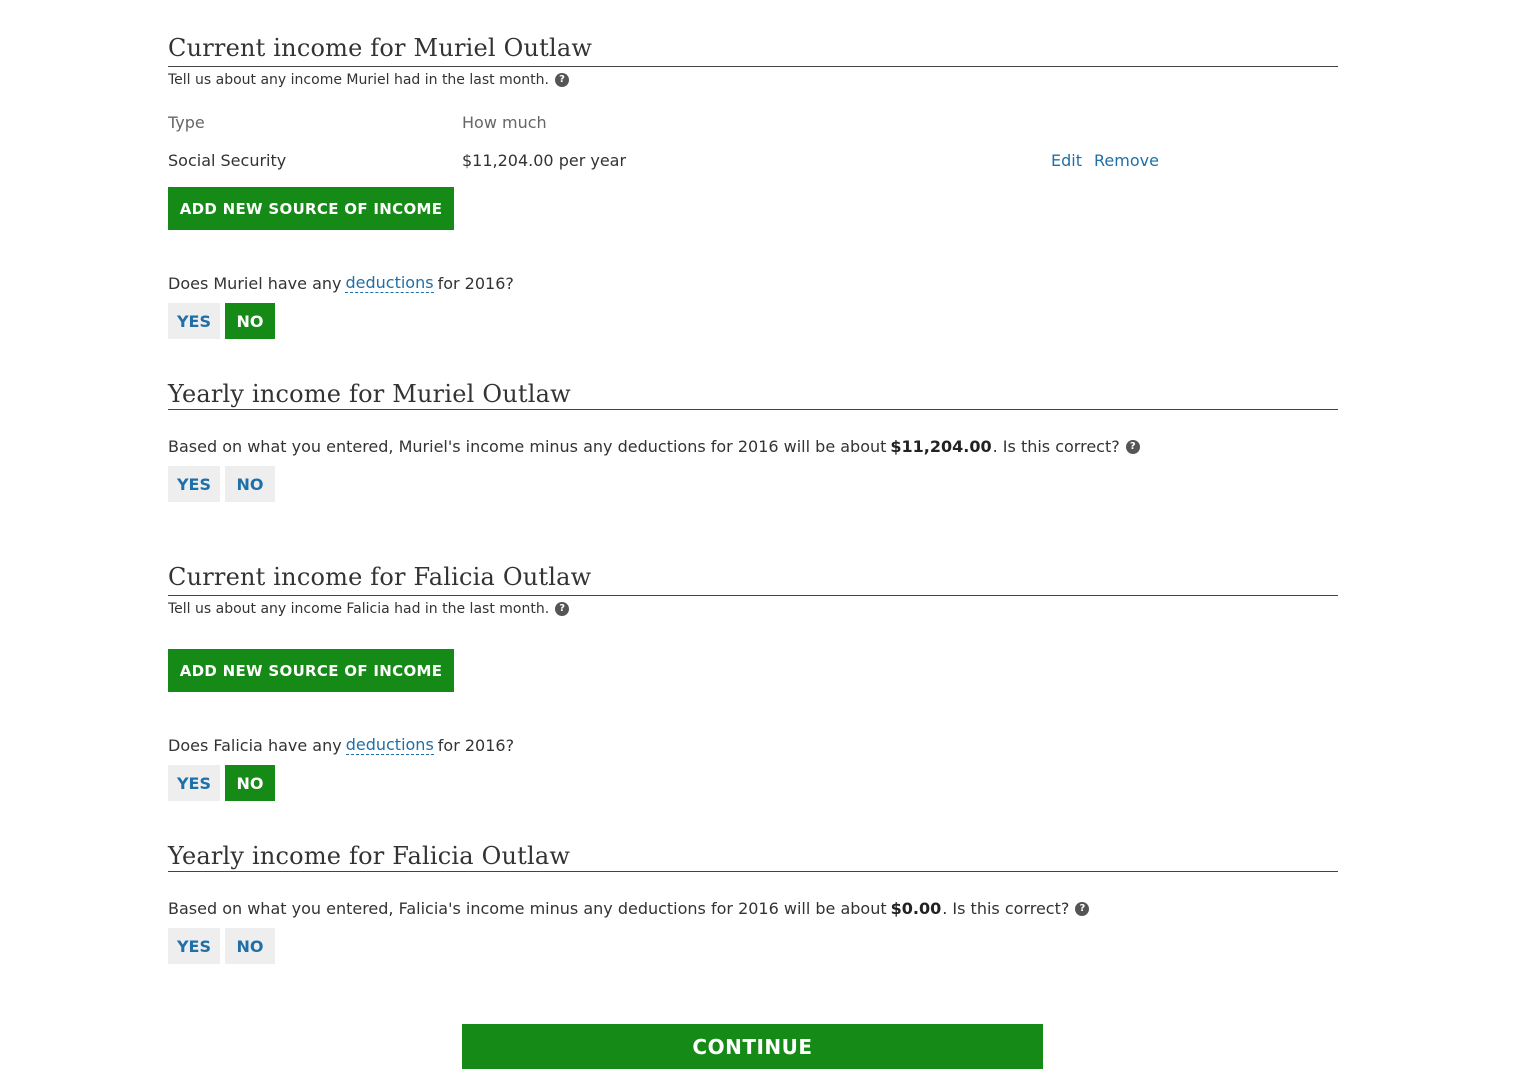 The width and height of the screenshot is (1530, 1073). What do you see at coordinates (255, 283) in the screenshot?
I see `question-text: Does Muriel have any` at bounding box center [255, 283].